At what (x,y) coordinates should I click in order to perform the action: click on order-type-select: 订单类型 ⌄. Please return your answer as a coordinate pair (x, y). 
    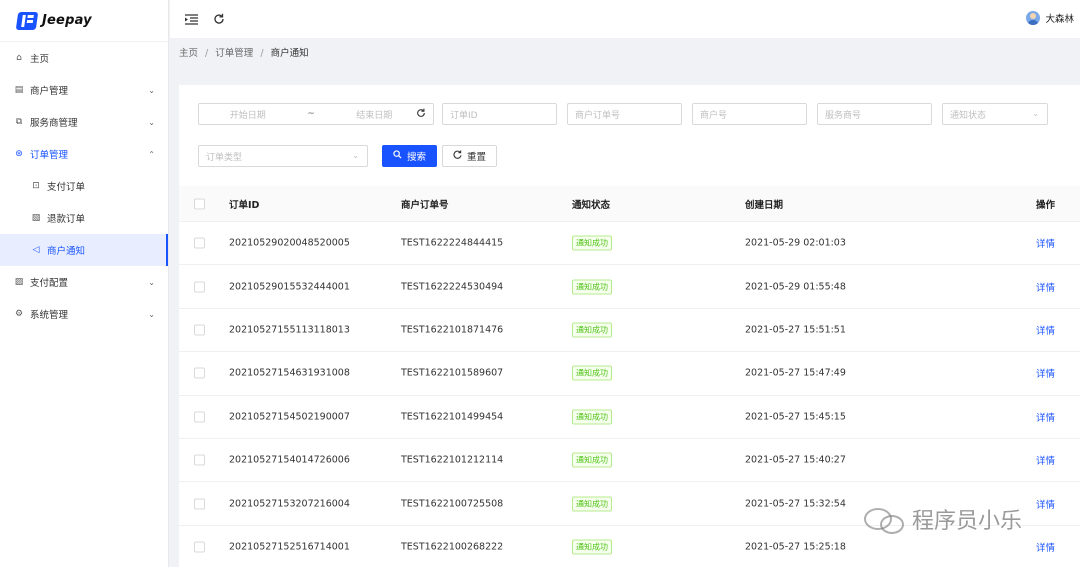
    Looking at the image, I should click on (283, 156).